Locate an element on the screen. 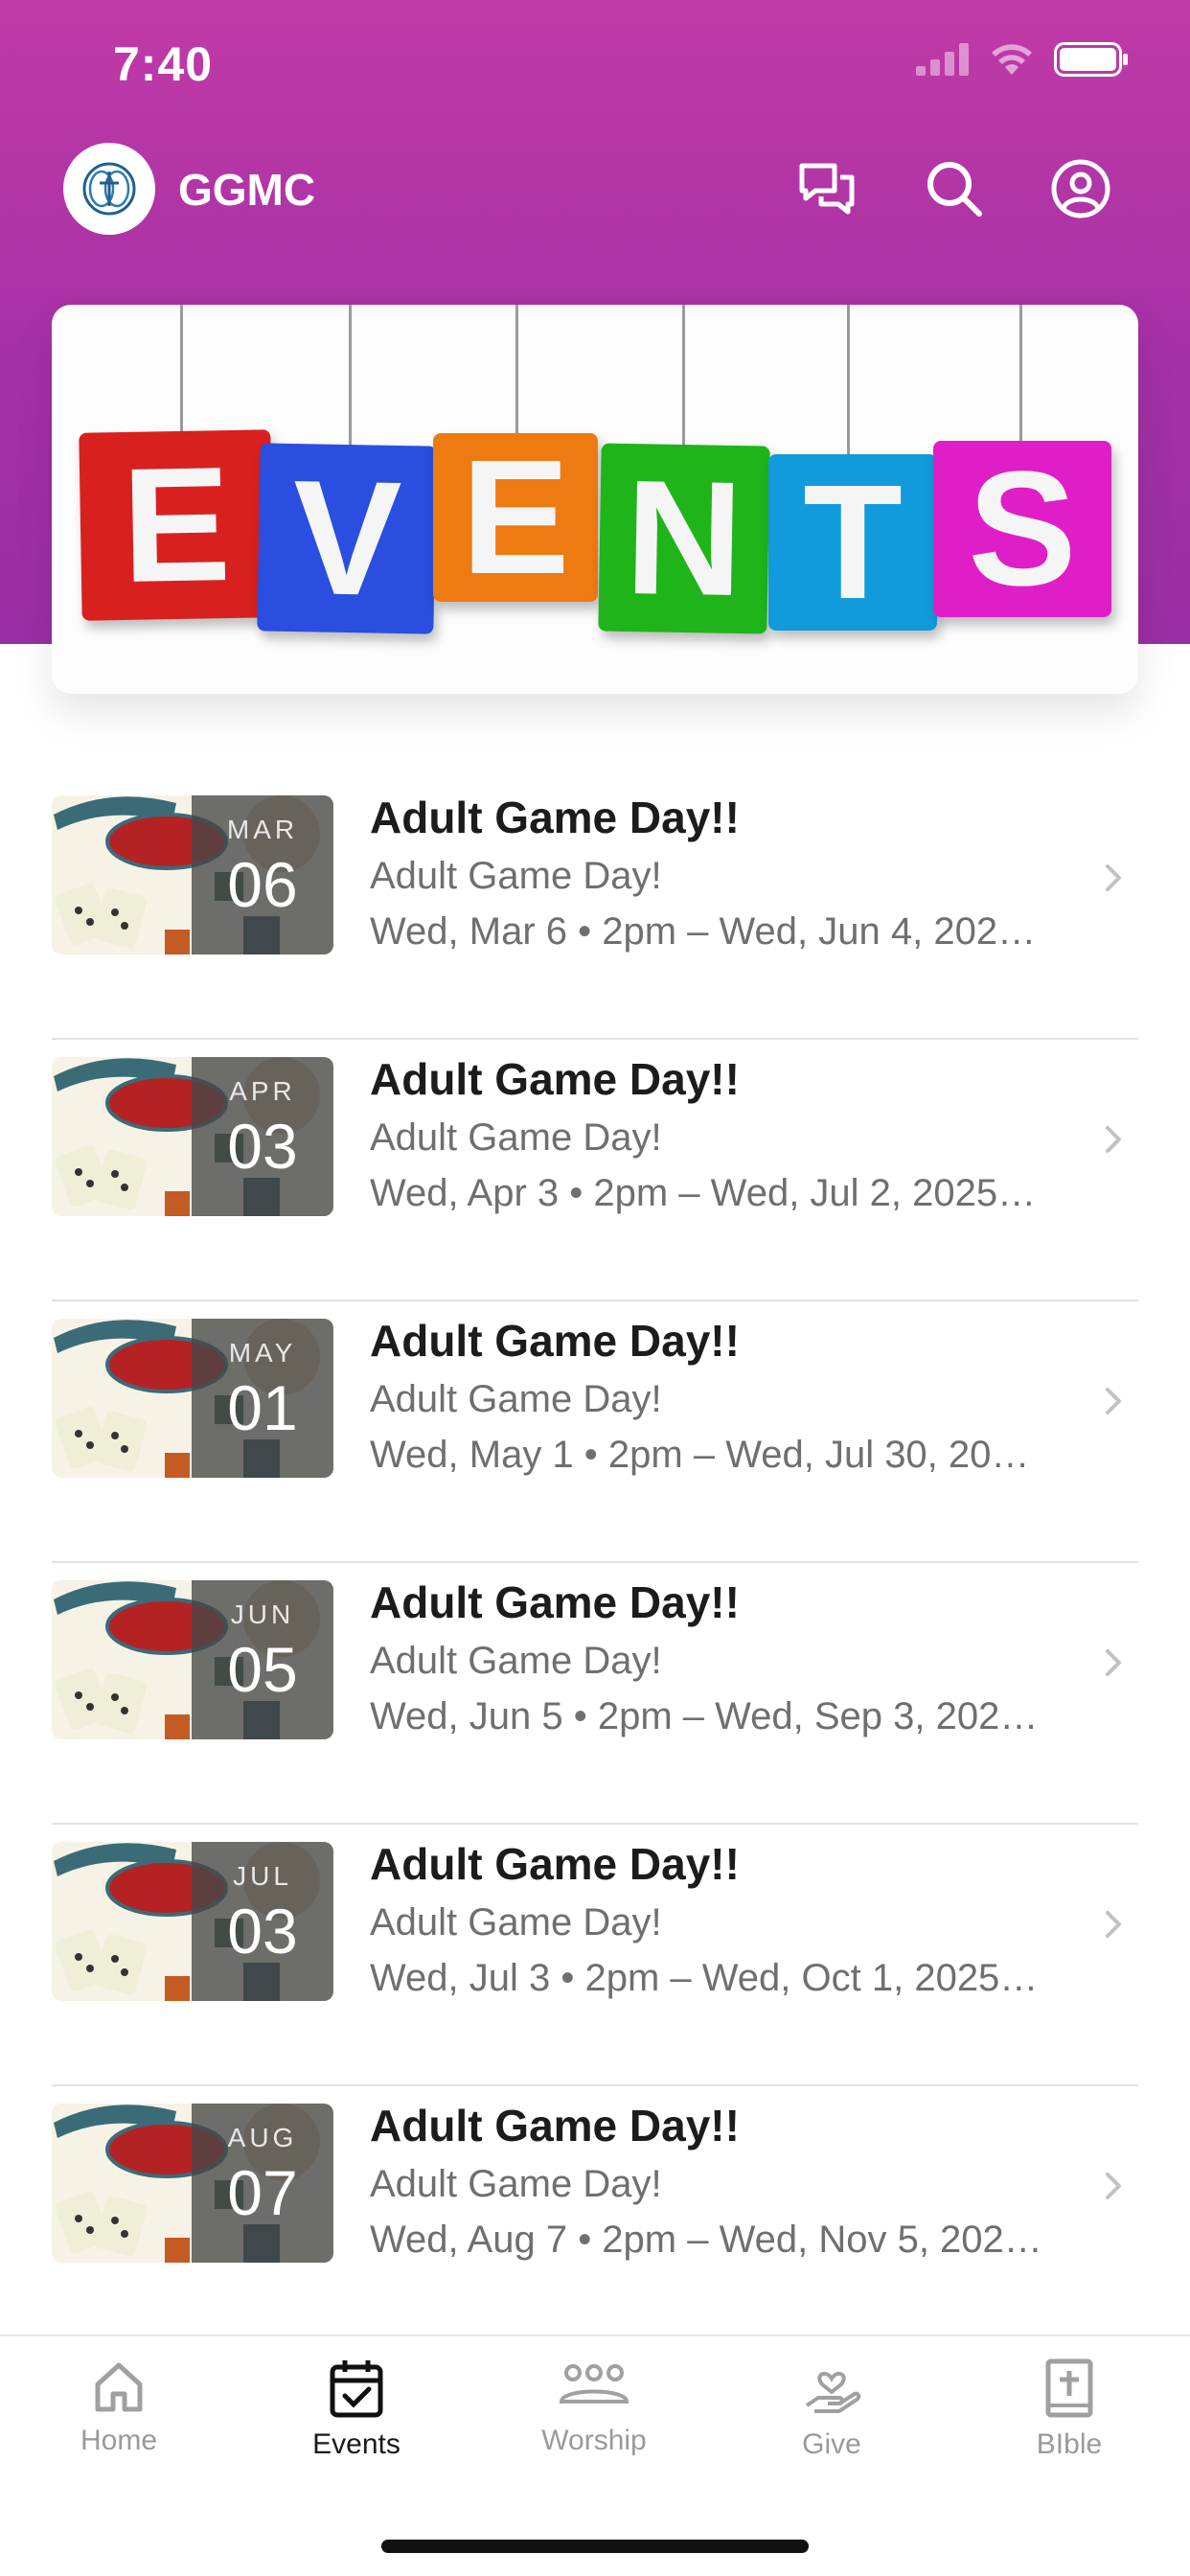  give-hand-icon is located at coordinates (833, 2392).